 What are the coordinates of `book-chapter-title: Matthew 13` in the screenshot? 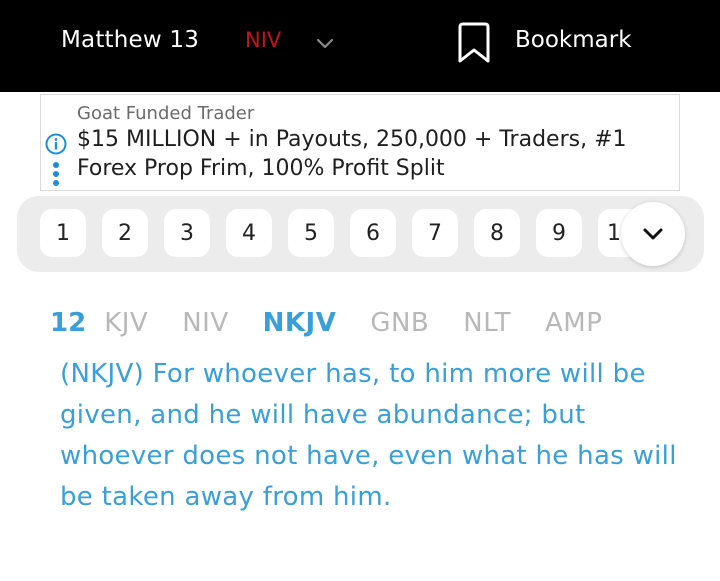 It's located at (130, 40).